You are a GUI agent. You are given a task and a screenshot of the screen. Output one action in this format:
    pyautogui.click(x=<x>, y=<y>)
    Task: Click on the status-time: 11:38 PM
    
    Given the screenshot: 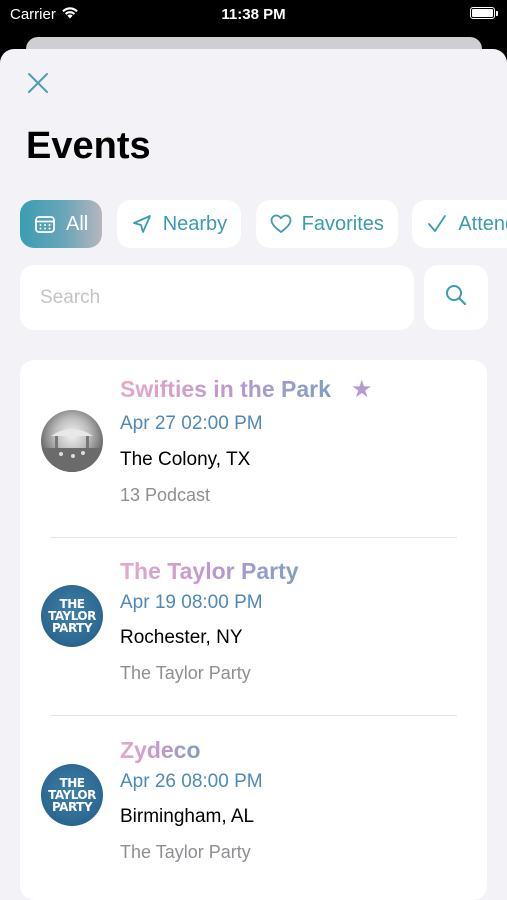 What is the action you would take?
    pyautogui.click(x=253, y=14)
    